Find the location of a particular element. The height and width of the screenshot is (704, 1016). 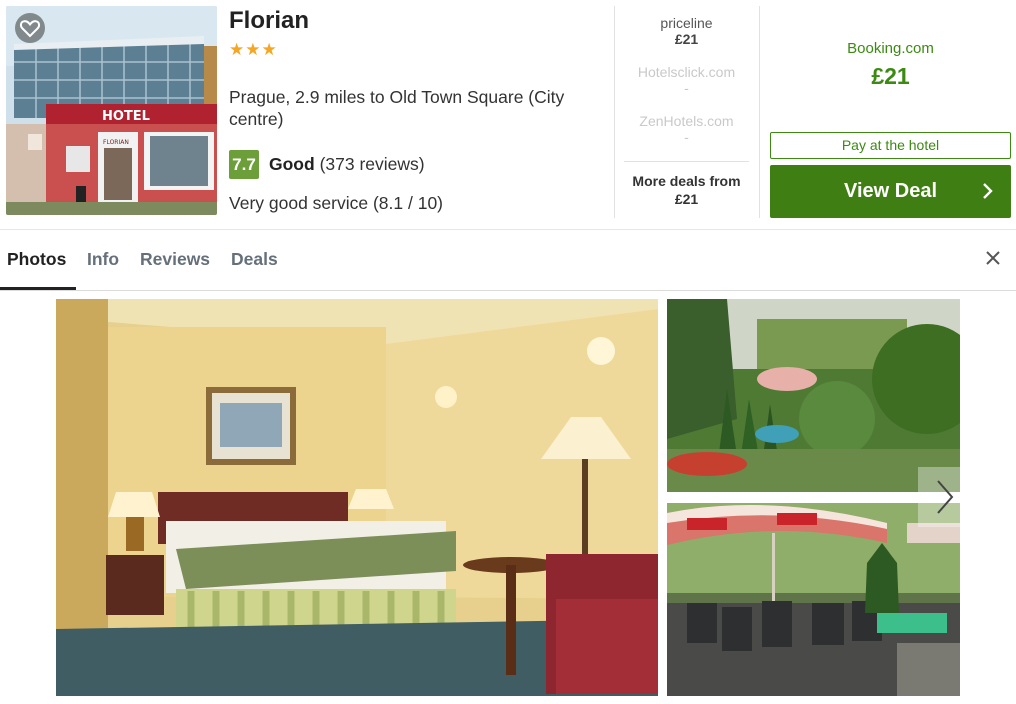

rating-word: Good is located at coordinates (292, 164).